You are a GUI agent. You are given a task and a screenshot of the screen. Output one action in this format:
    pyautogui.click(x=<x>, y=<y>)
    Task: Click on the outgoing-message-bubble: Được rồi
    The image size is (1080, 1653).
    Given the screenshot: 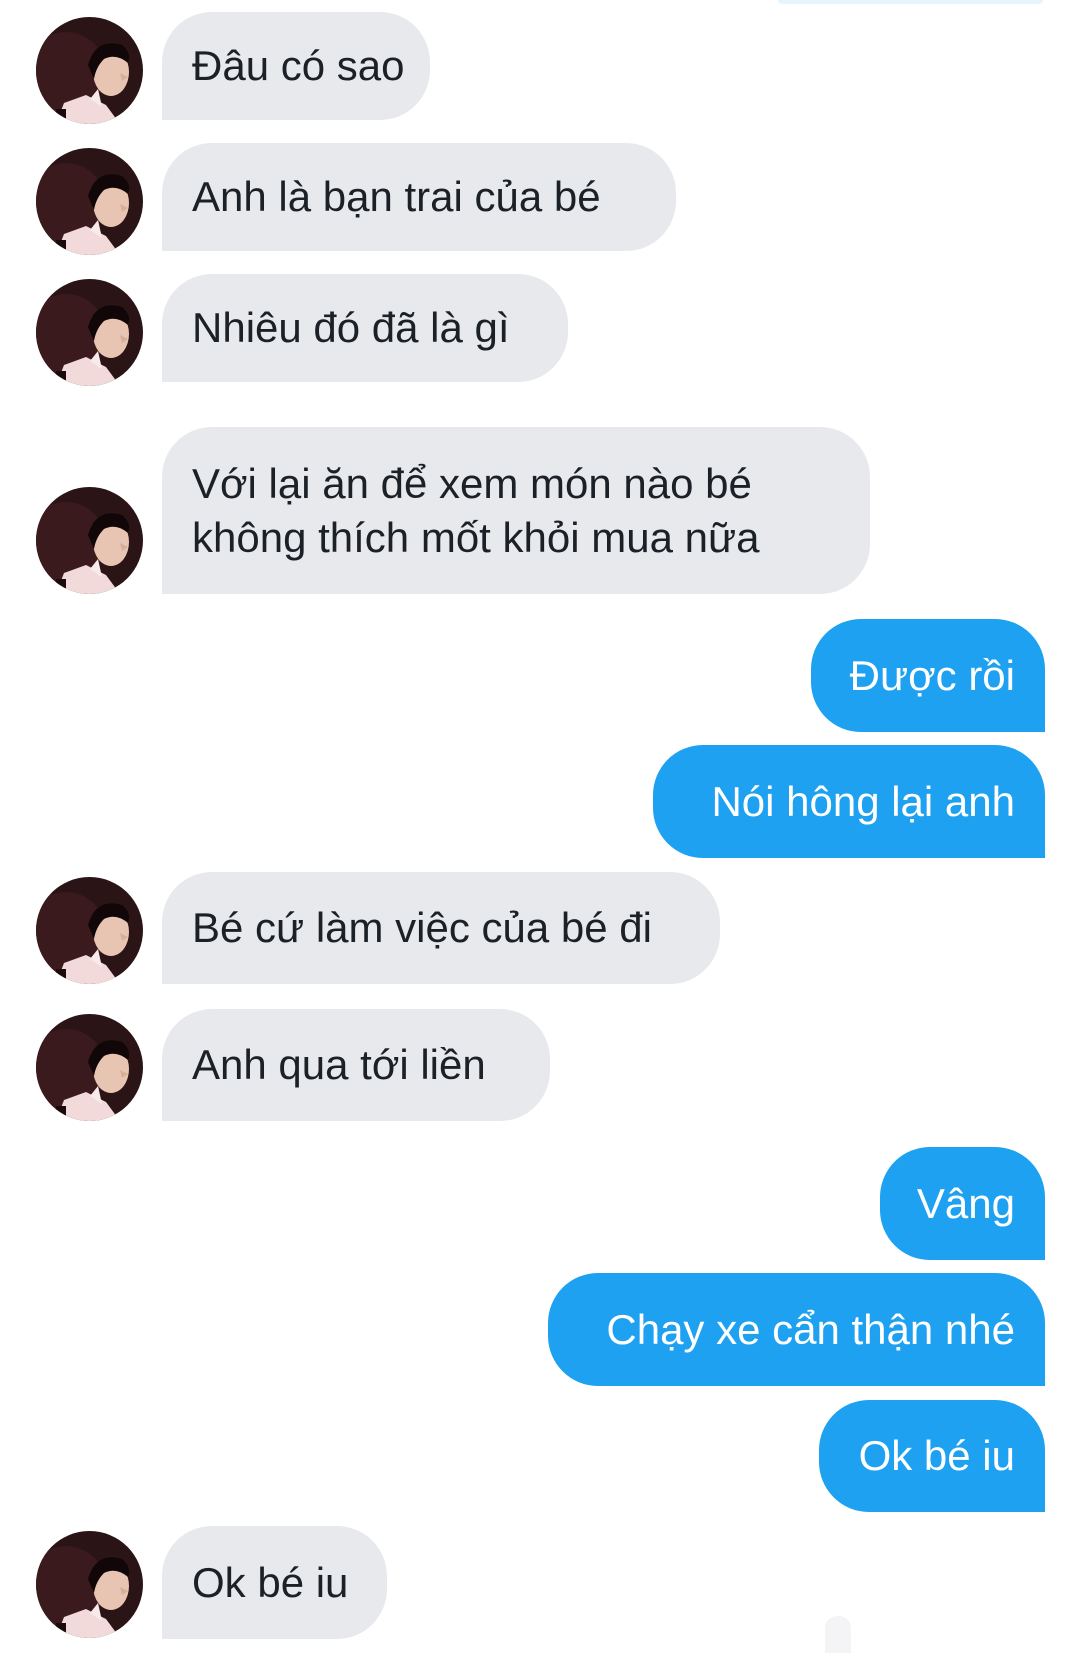 What is the action you would take?
    pyautogui.click(x=928, y=675)
    